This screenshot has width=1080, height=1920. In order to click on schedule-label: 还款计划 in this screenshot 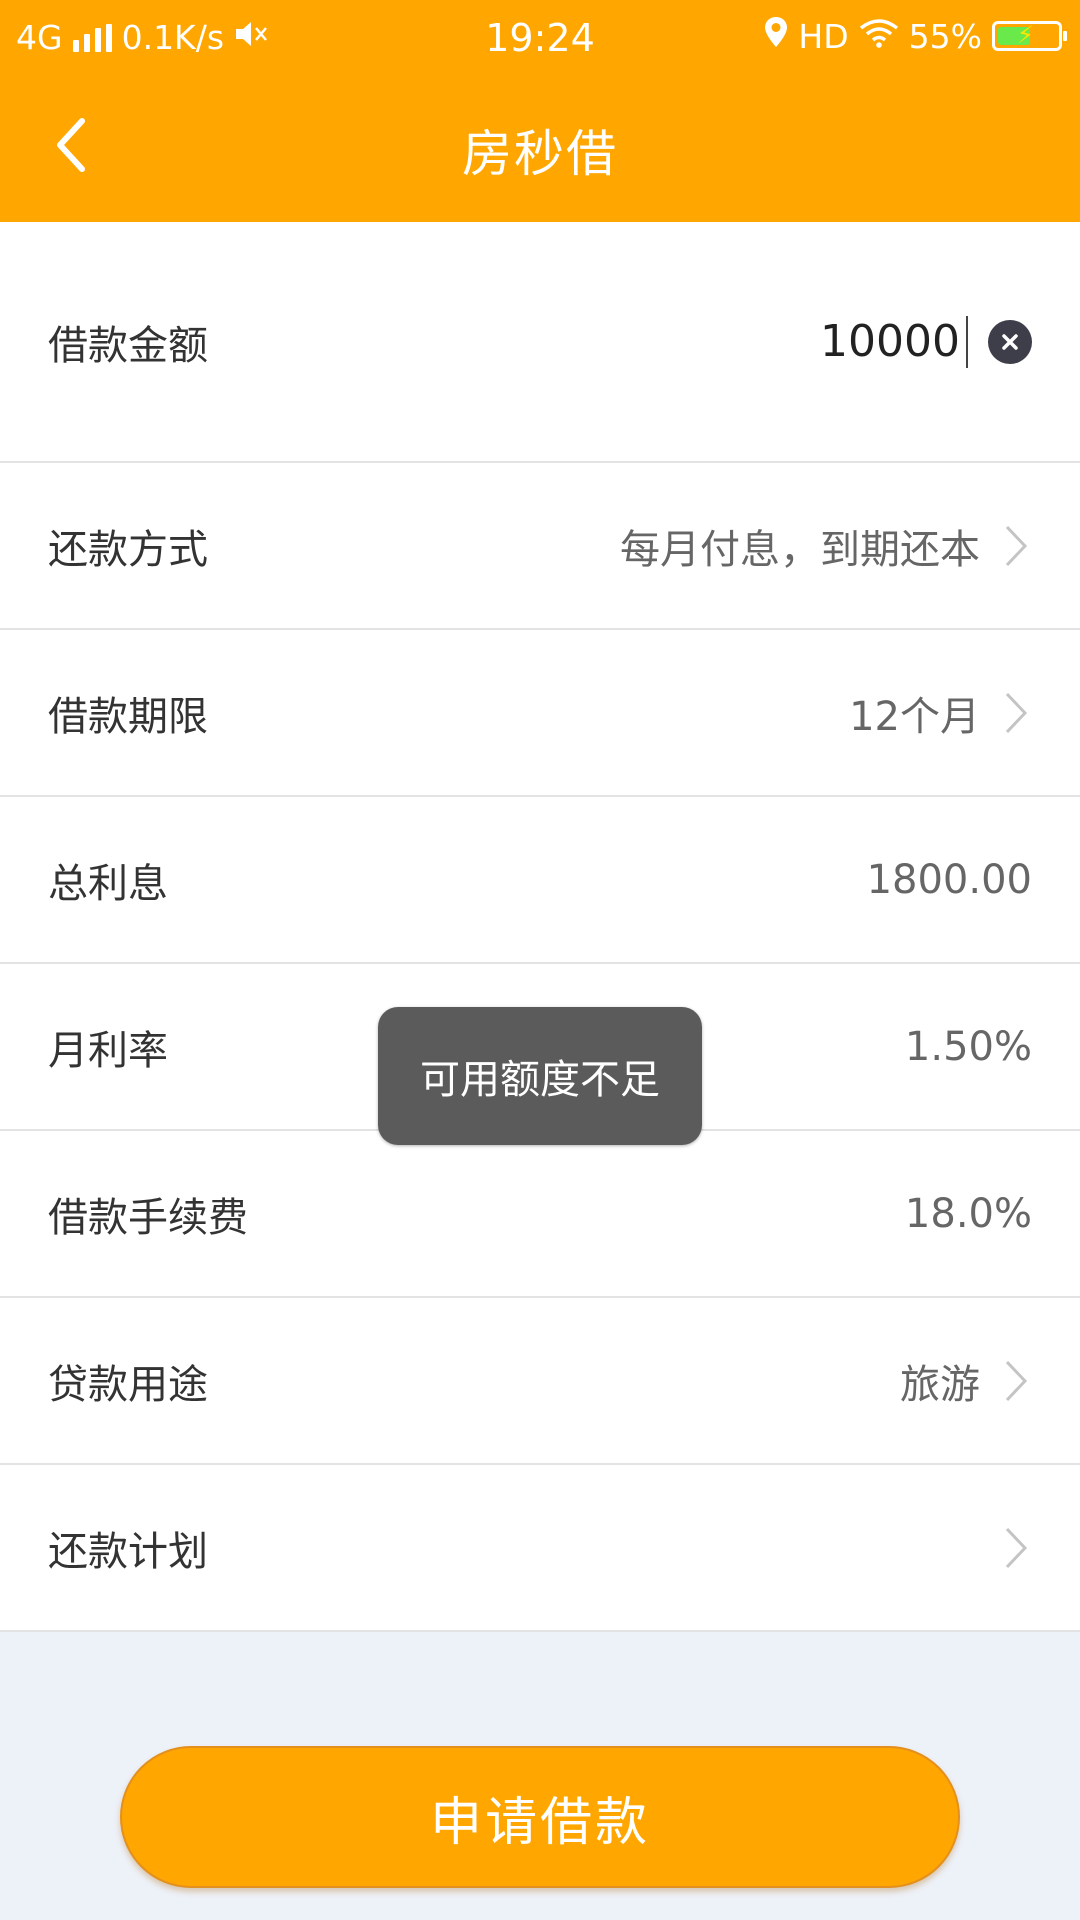, I will do `click(128, 1551)`.